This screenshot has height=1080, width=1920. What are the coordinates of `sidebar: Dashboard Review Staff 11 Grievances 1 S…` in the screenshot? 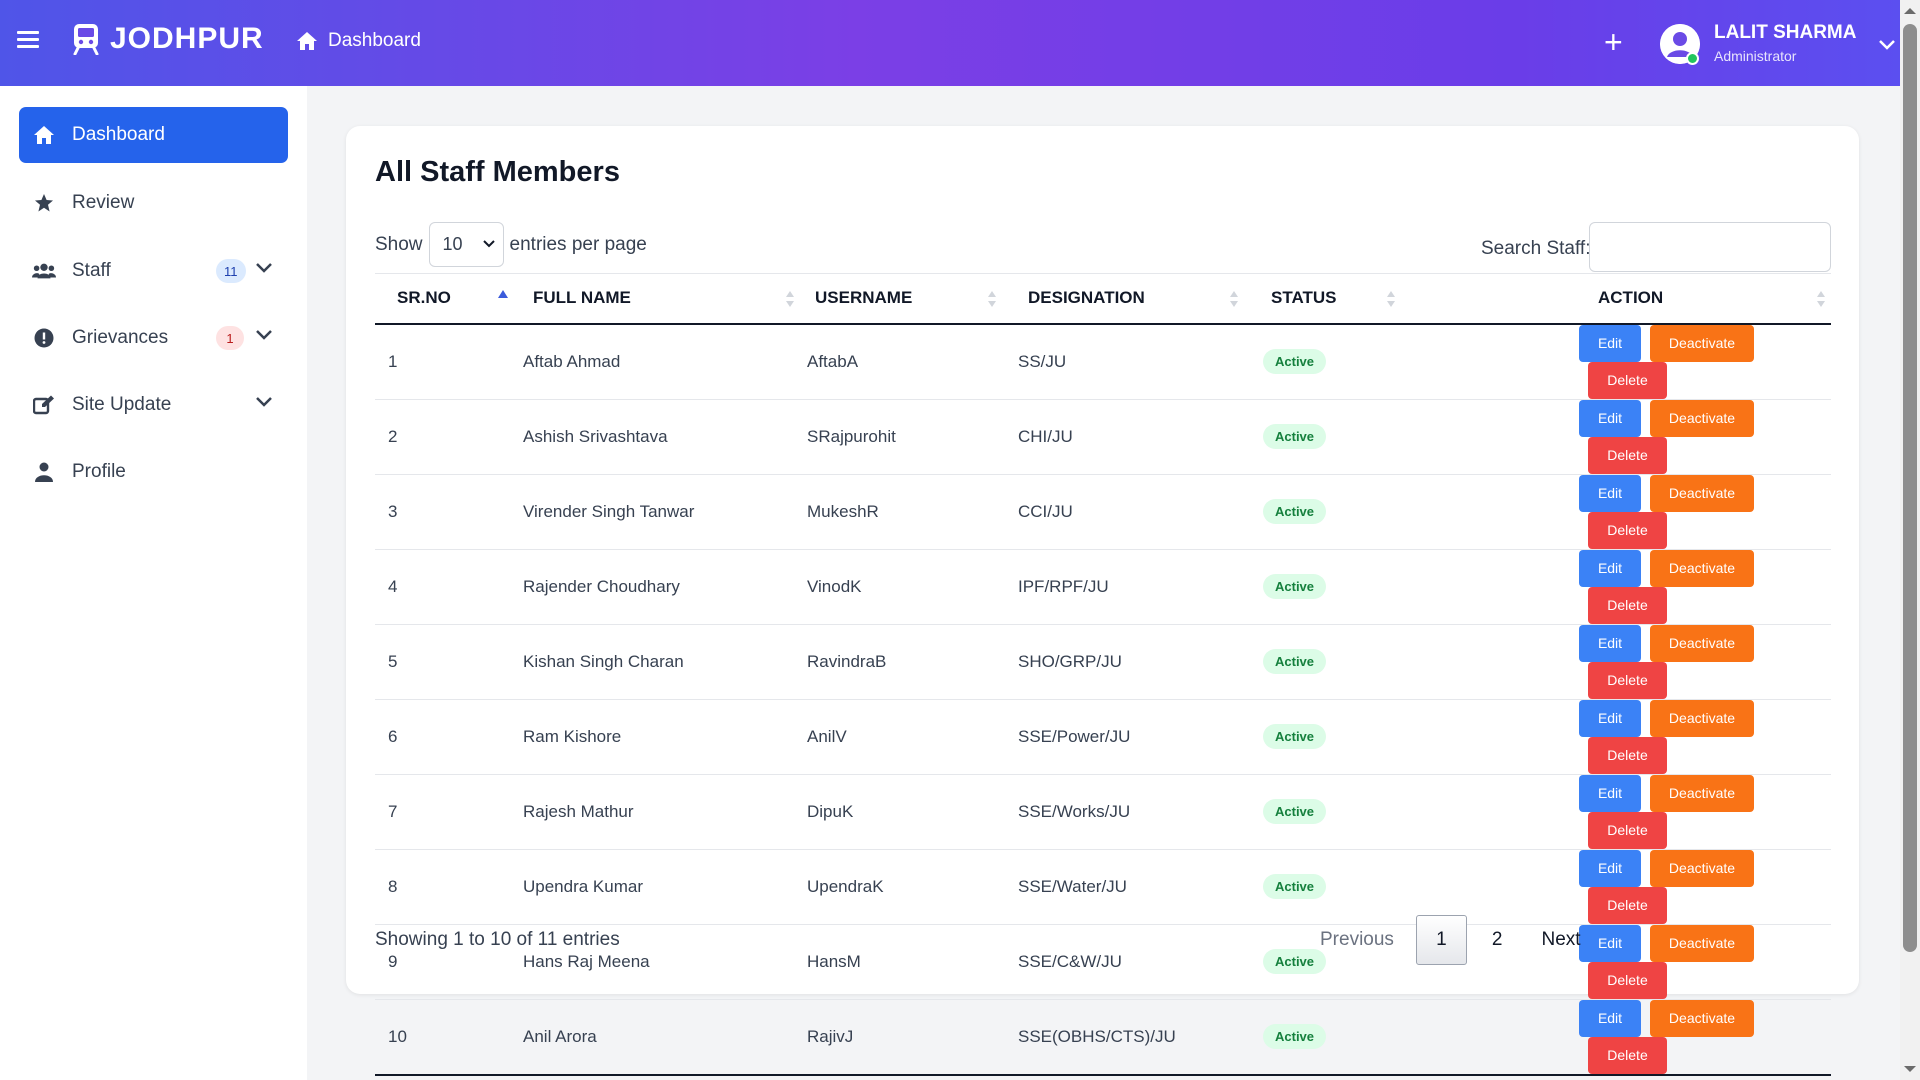 It's located at (153, 583).